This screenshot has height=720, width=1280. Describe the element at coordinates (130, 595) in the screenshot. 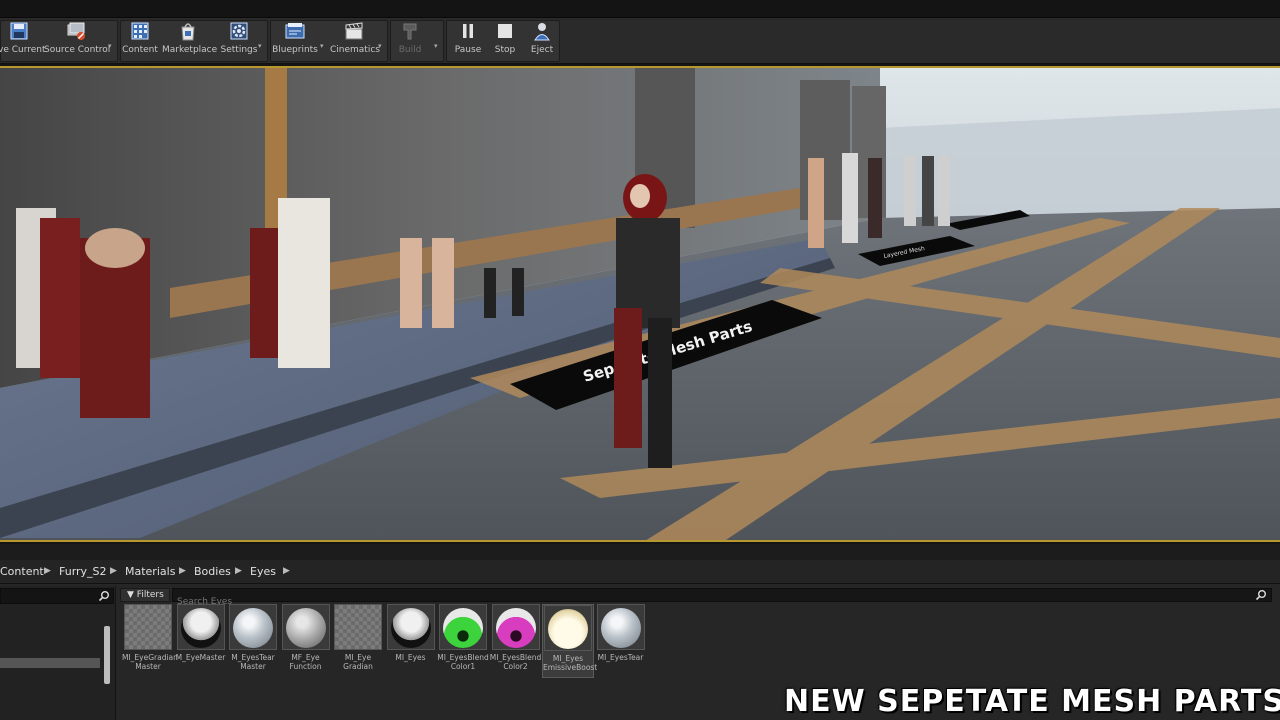

I see `filter-funnel-icon: ▼` at that location.